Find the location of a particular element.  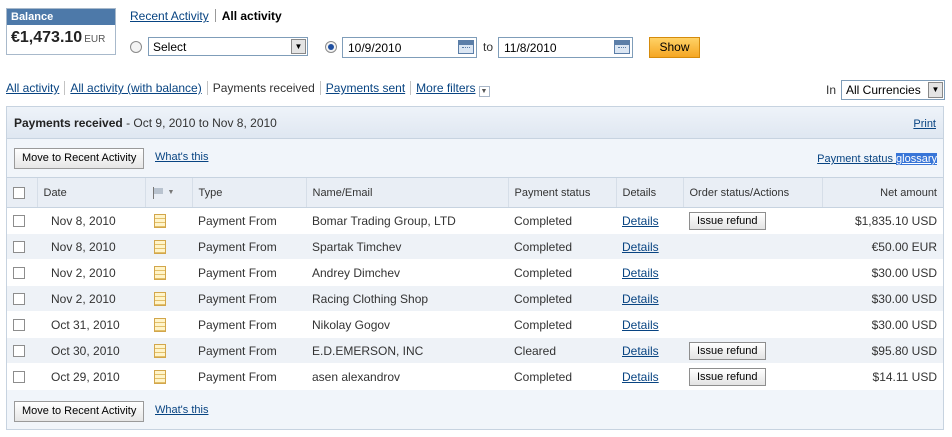

balance-value: €1,473.10 is located at coordinates (47, 37).